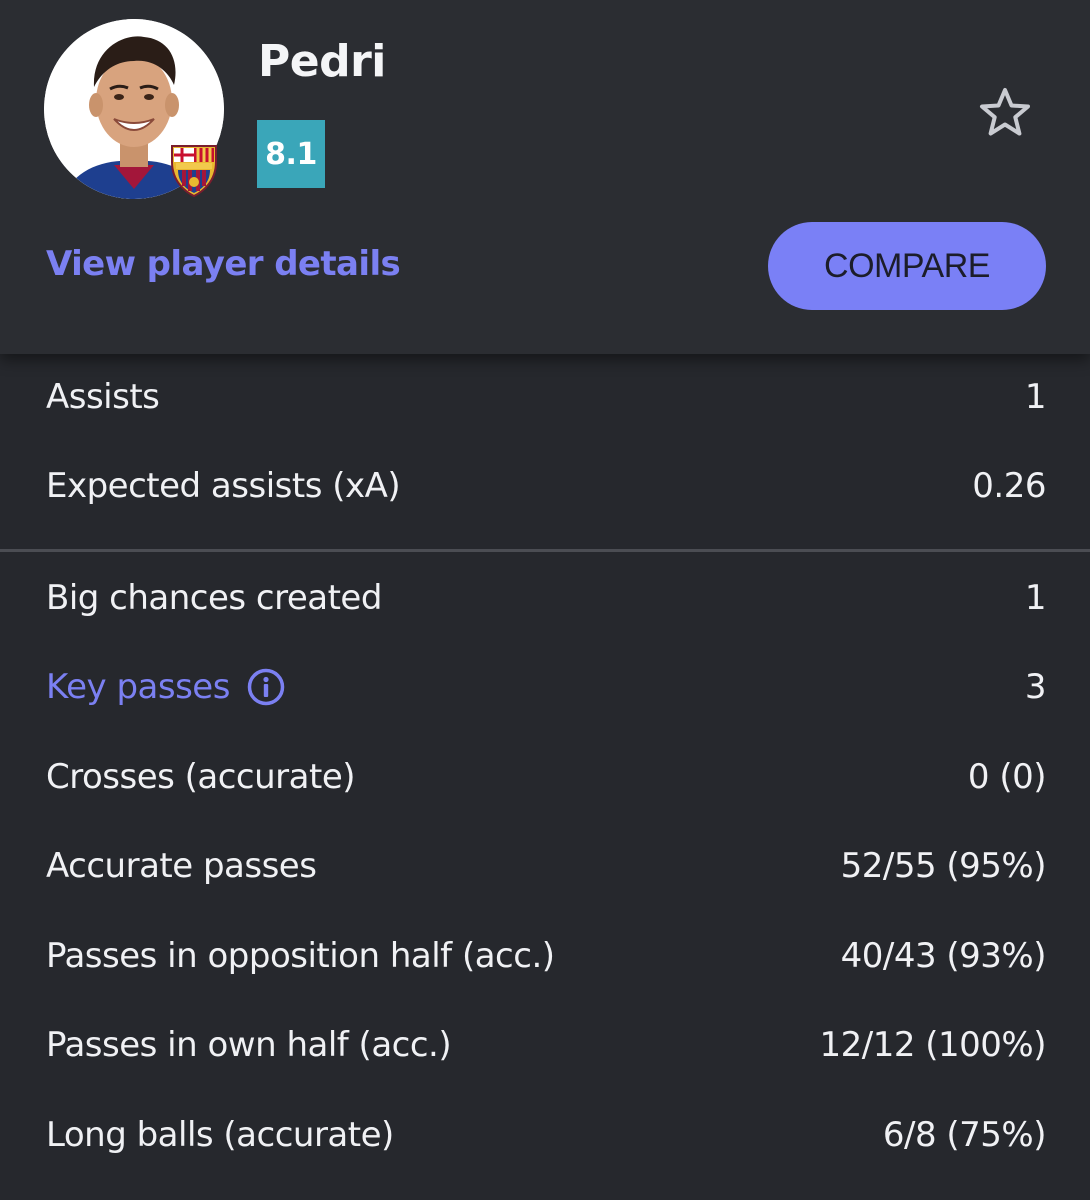  I want to click on stat-label: Long balls (accurate), so click(220, 1135).